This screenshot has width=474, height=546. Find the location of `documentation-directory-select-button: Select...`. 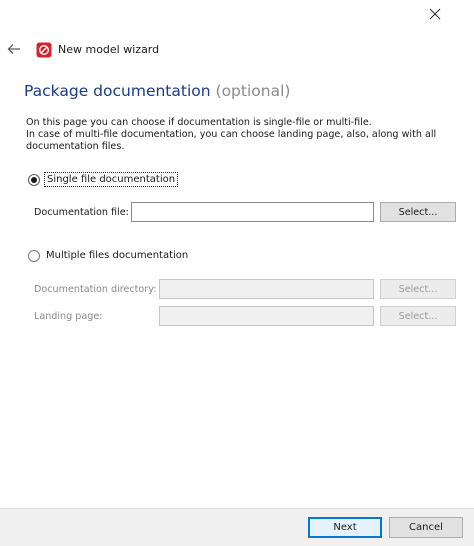

documentation-directory-select-button: Select... is located at coordinates (418, 289).